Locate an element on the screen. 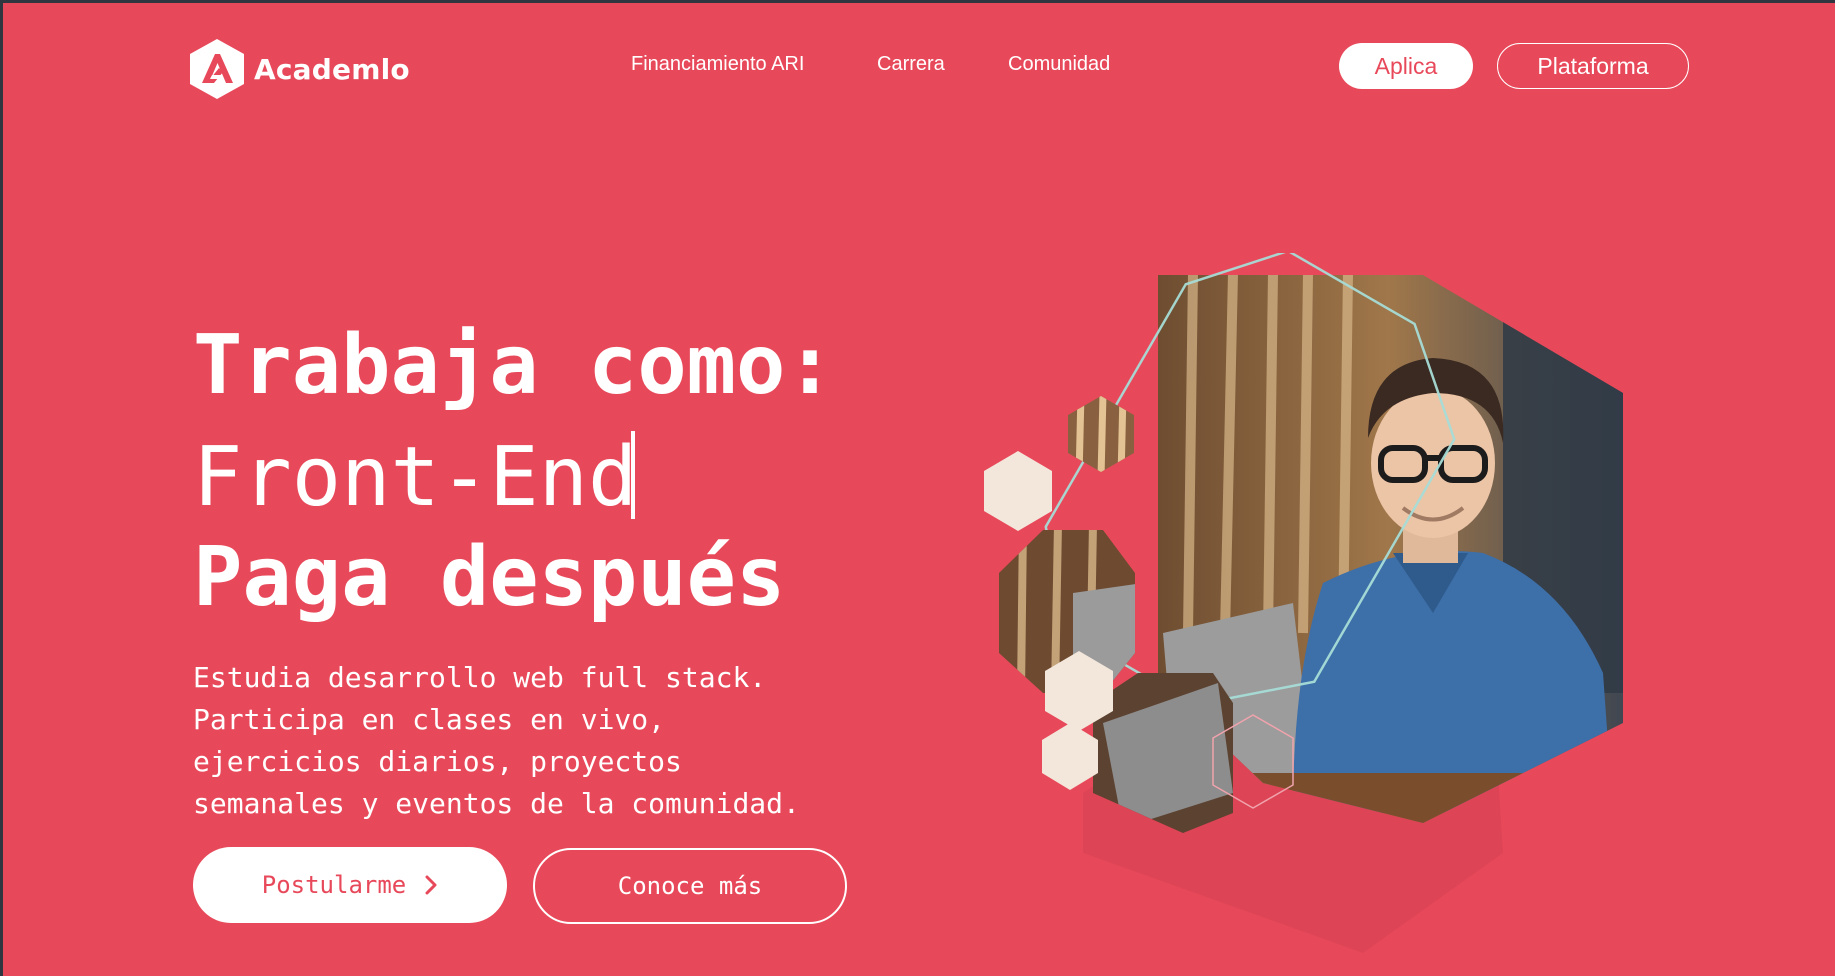  brand-name: Academlo is located at coordinates (332, 69).